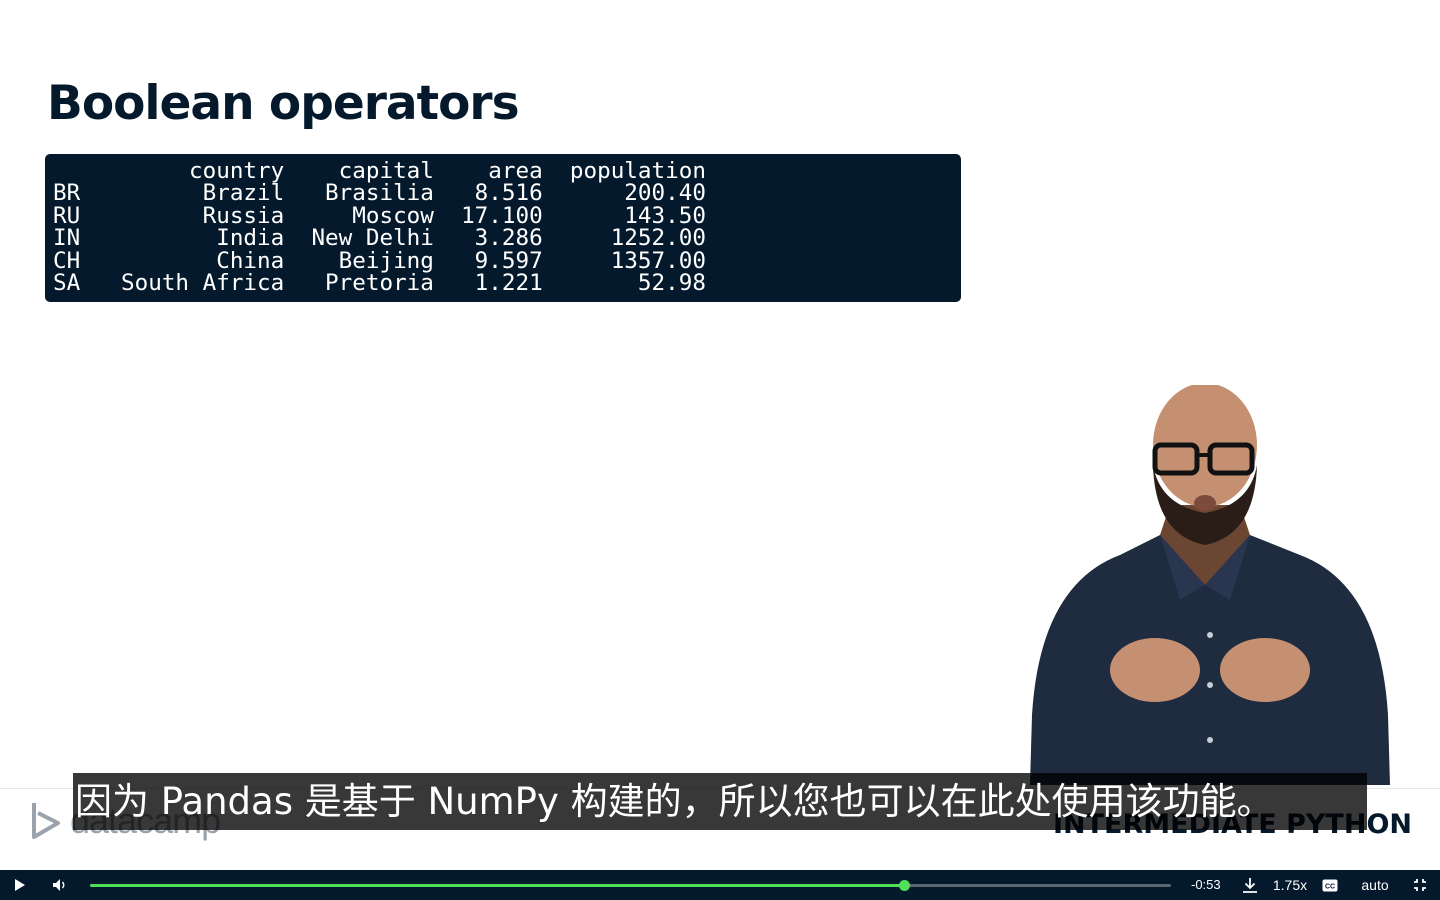  What do you see at coordinates (46, 821) in the screenshot?
I see `datacamp-logo-icon` at bounding box center [46, 821].